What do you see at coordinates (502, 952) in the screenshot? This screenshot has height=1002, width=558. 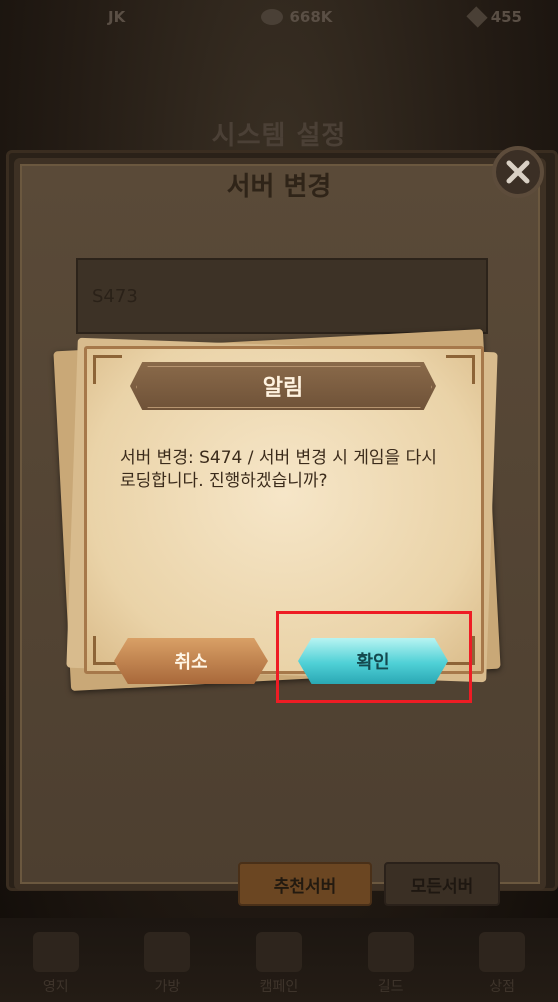 I see `shop-icon` at bounding box center [502, 952].